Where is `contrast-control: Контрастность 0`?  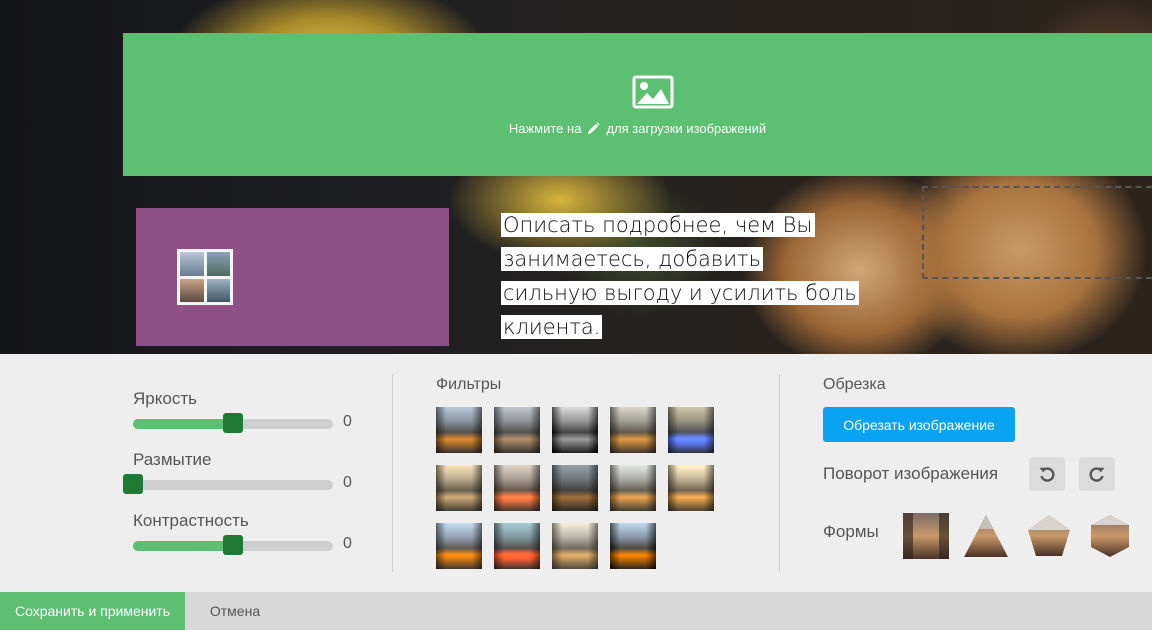 contrast-control: Контрастность 0 is located at coordinates (253, 533).